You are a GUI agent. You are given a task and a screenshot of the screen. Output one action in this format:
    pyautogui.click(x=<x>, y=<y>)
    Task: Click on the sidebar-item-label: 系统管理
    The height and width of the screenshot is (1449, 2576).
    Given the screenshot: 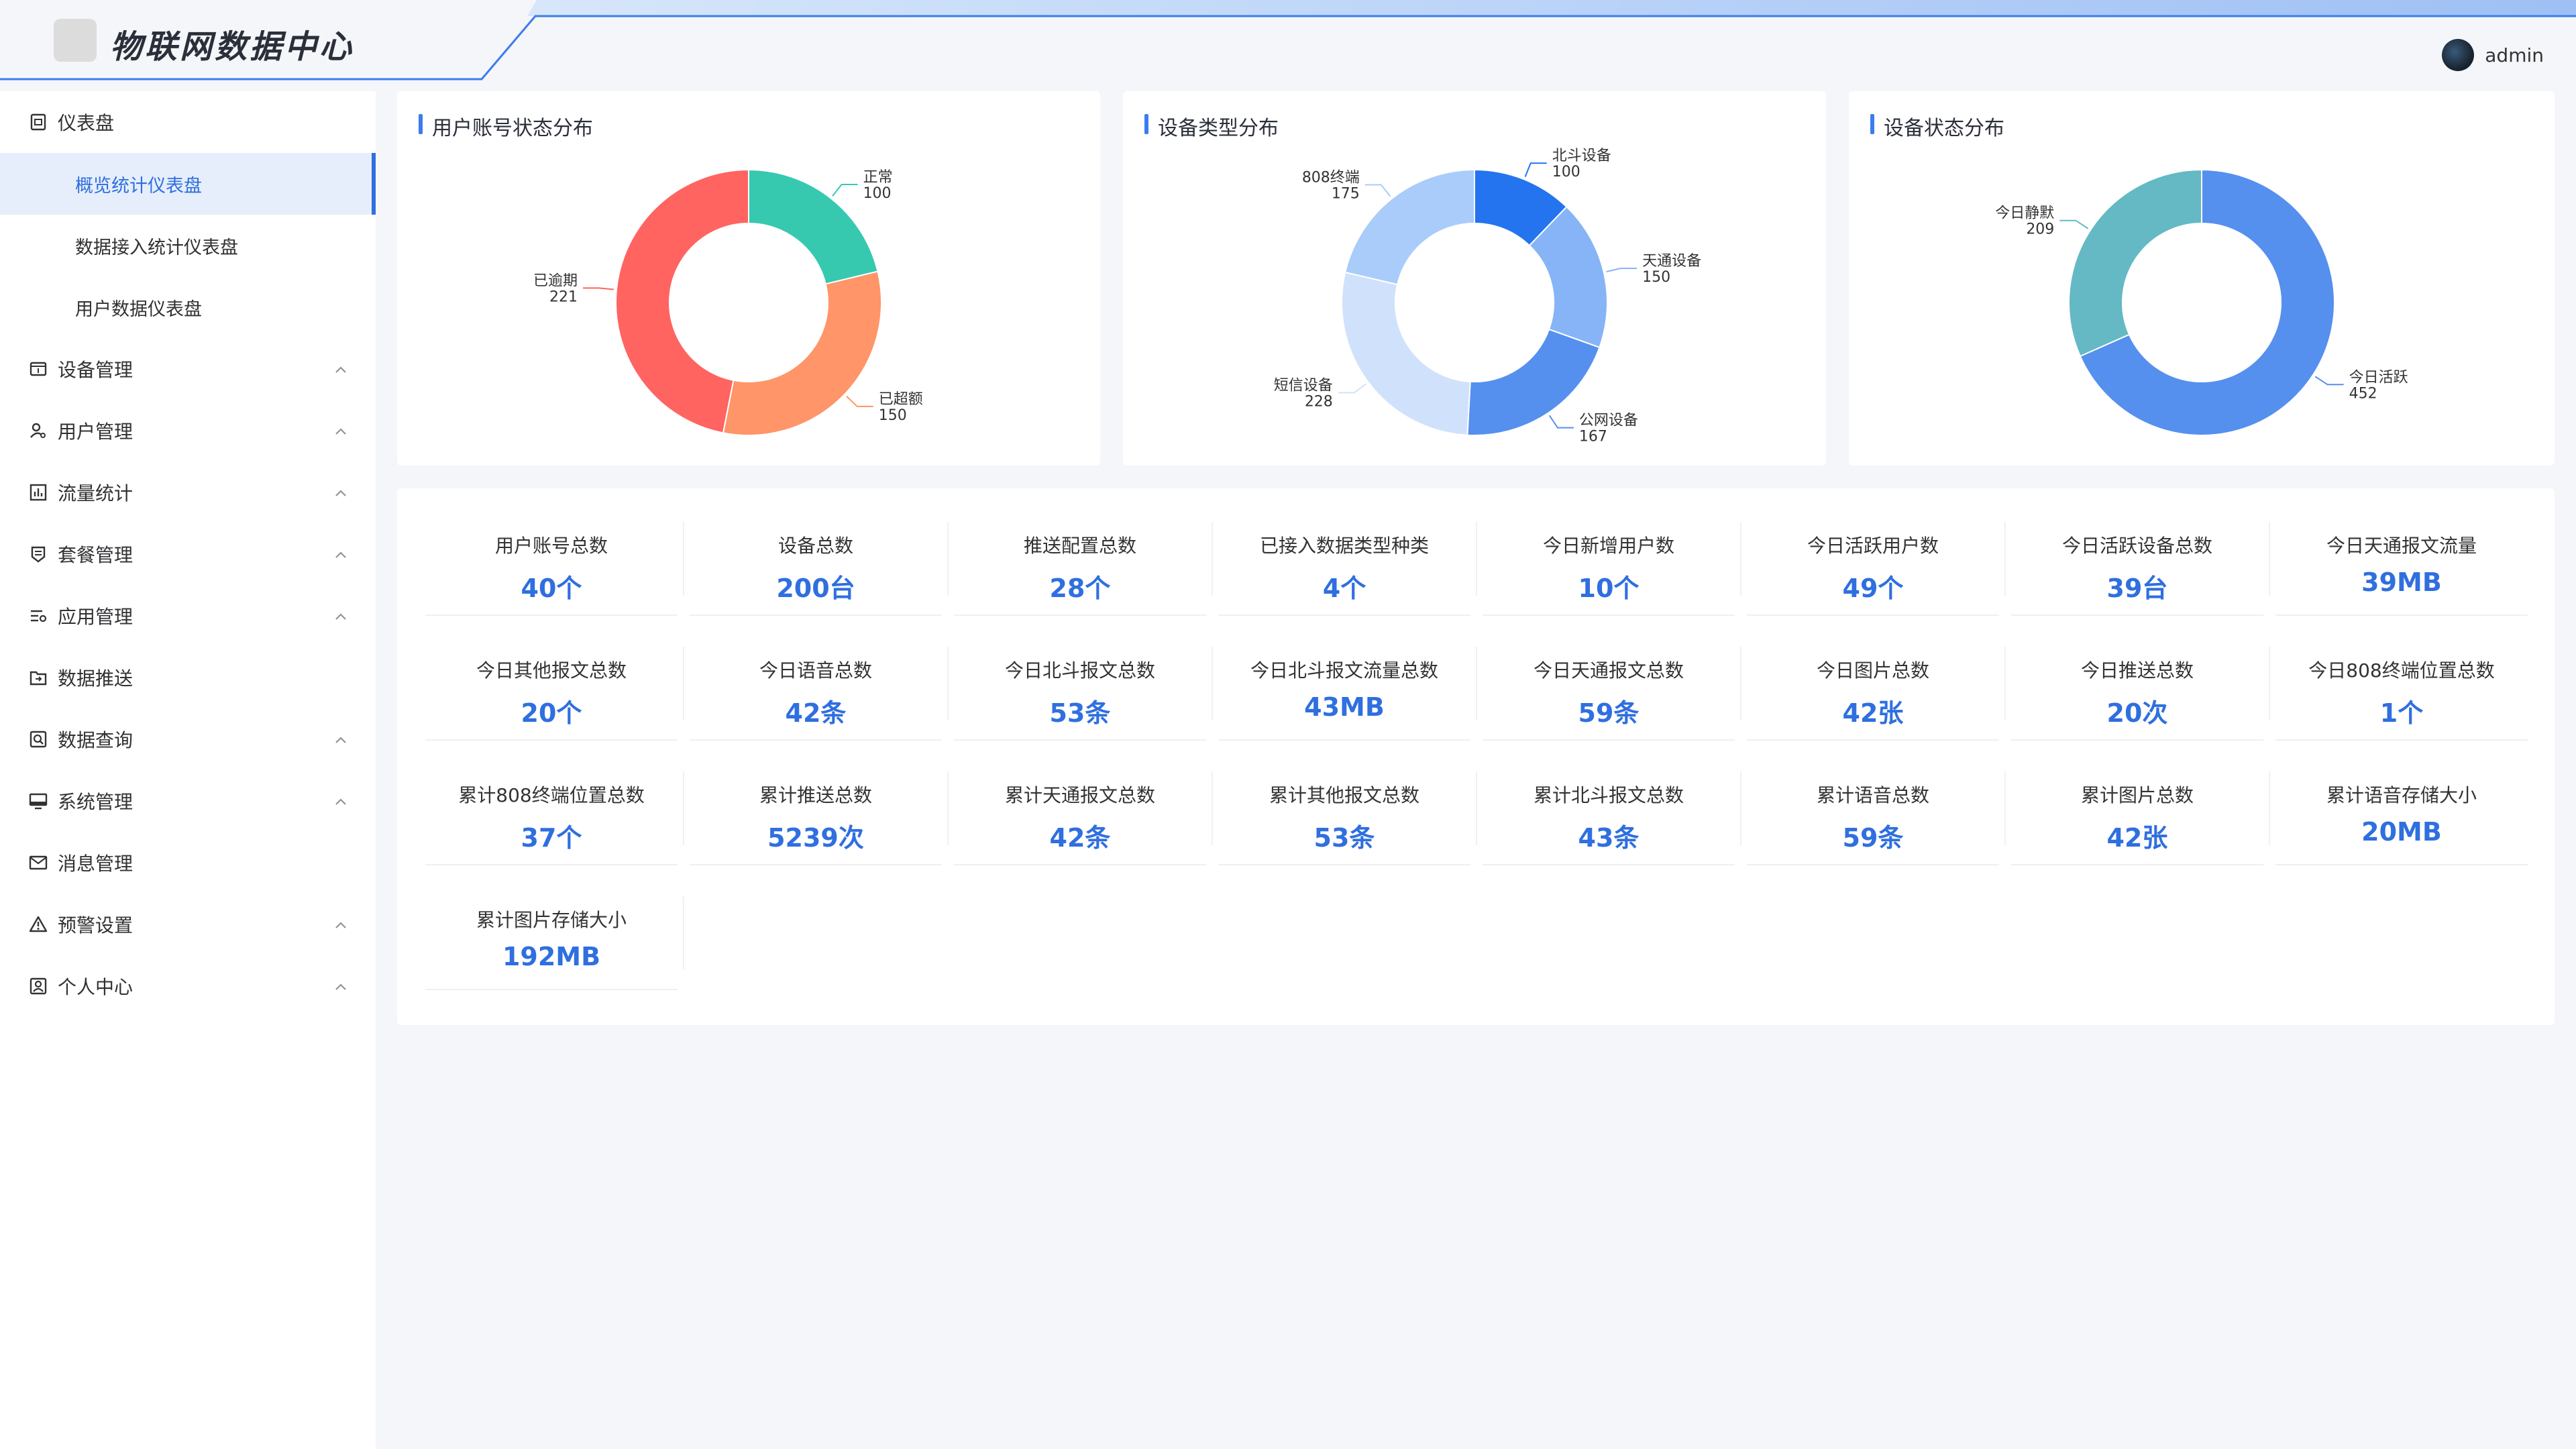 What is the action you would take?
    pyautogui.click(x=95, y=802)
    